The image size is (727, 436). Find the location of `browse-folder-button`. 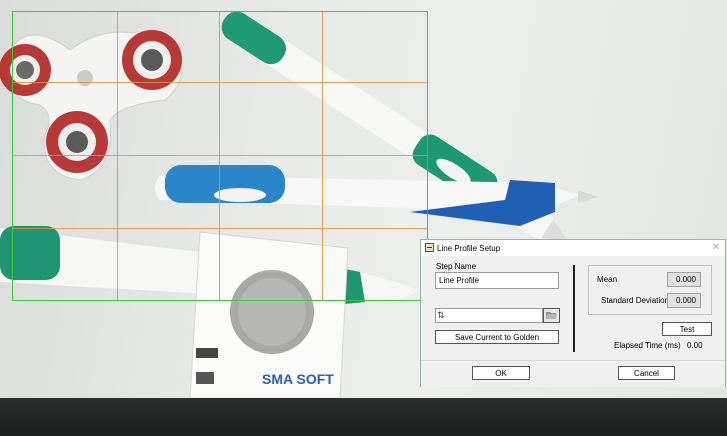

browse-folder-button is located at coordinates (551, 315).